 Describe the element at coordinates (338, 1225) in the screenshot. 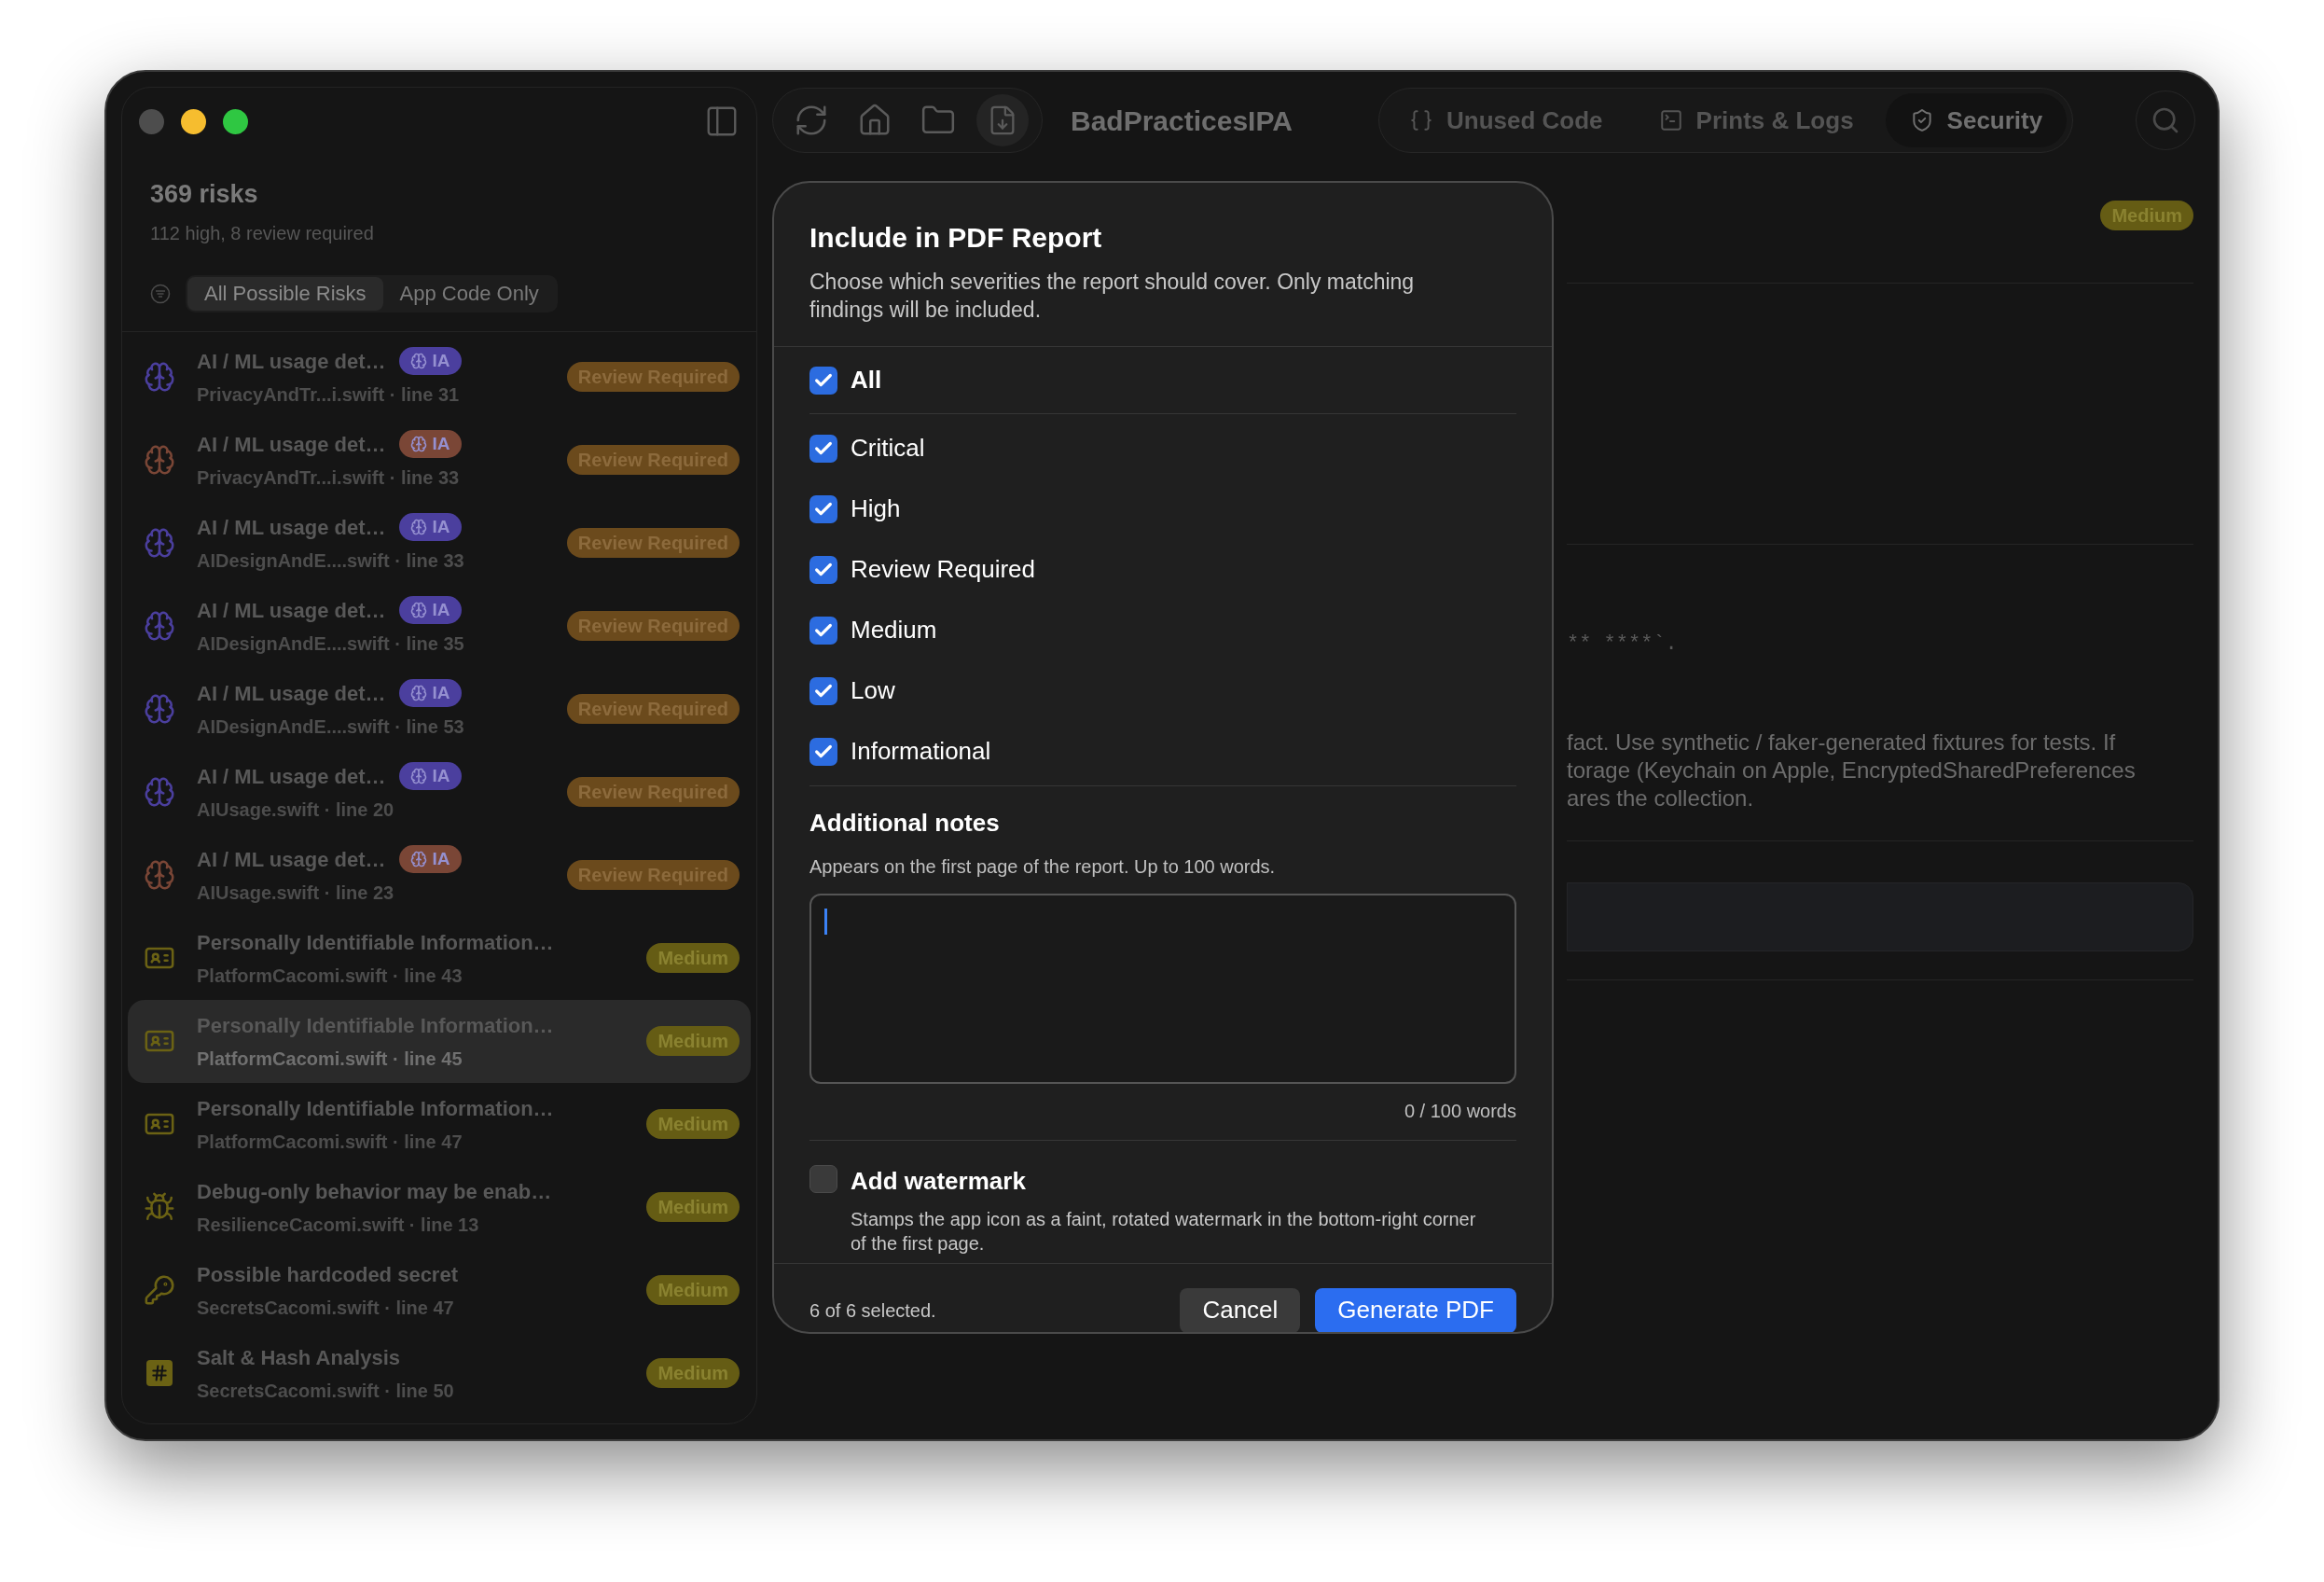

I see `file-location: ResilienceCacomi.swift · line 13` at that location.